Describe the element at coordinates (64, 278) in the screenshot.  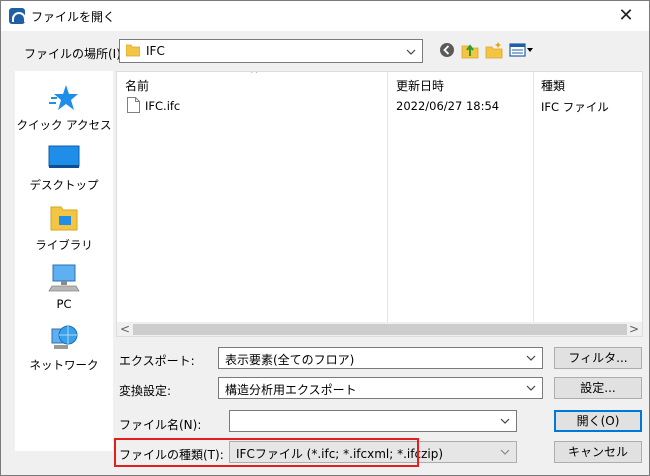
I see `pc-icon` at that location.